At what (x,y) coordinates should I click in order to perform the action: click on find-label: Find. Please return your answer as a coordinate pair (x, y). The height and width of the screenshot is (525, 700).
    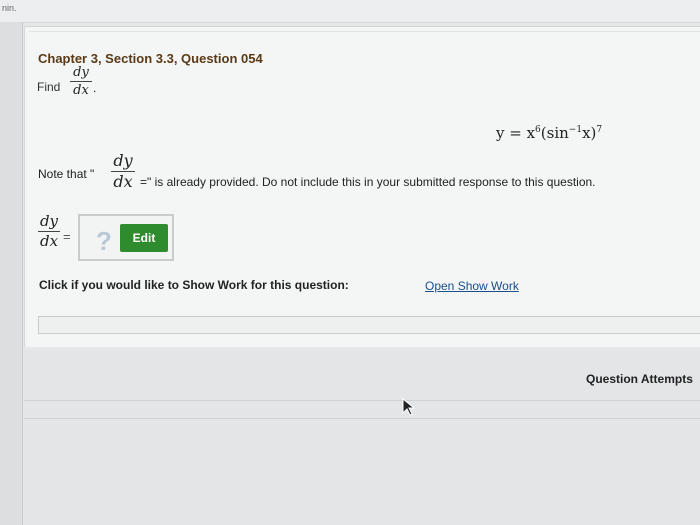
    Looking at the image, I should click on (49, 87).